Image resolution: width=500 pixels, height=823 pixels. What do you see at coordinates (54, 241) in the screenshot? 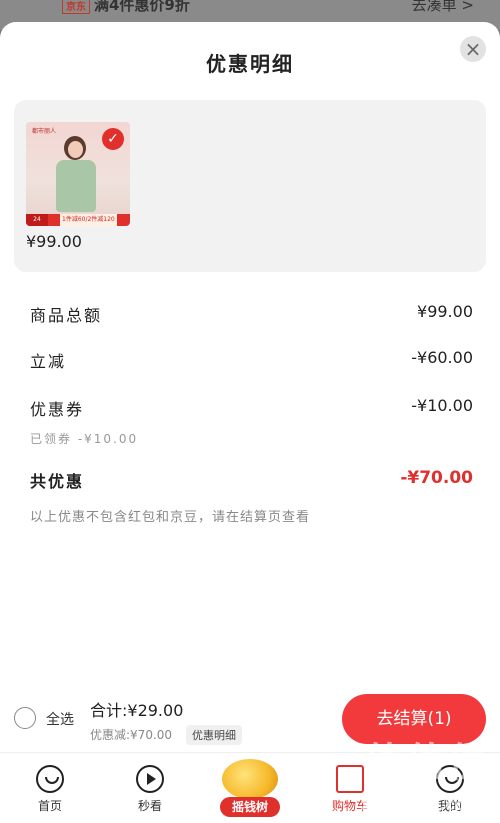
I see `product-price: ¥99.00` at bounding box center [54, 241].